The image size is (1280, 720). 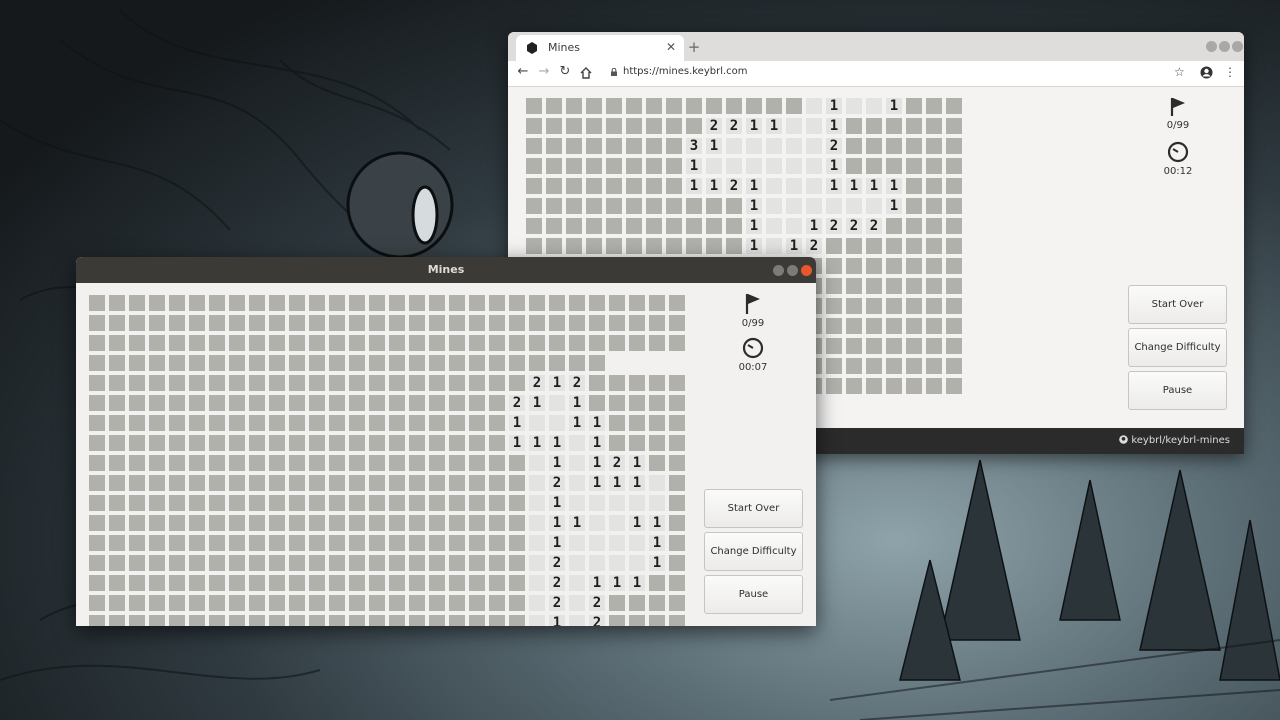 I want to click on change-difficulty-button: Change Difficulty, so click(x=1177, y=347).